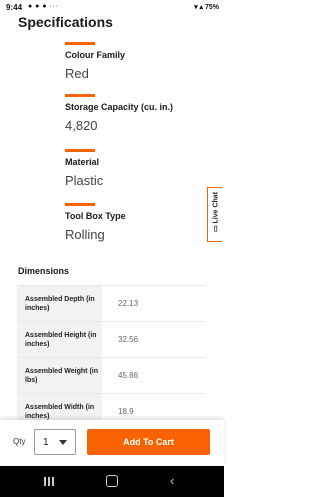 This screenshot has width=320, height=497. I want to click on dimension-key: Assembled Height (in inches), so click(59, 339).